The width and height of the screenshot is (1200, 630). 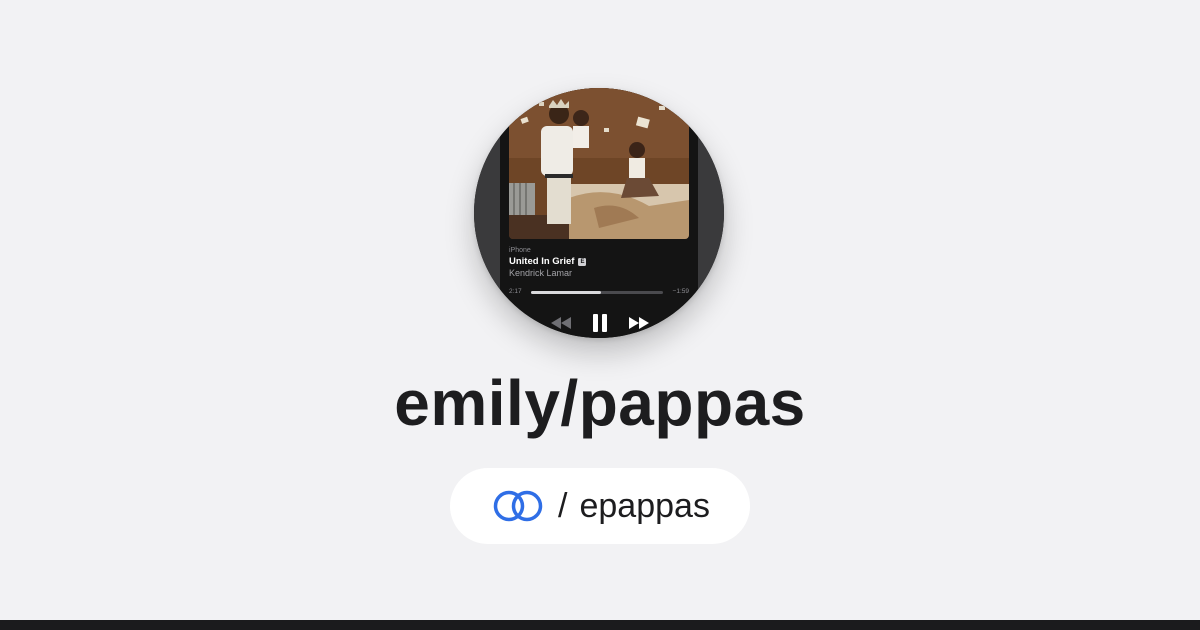 I want to click on handle-pill: / epappas, so click(x=600, y=506).